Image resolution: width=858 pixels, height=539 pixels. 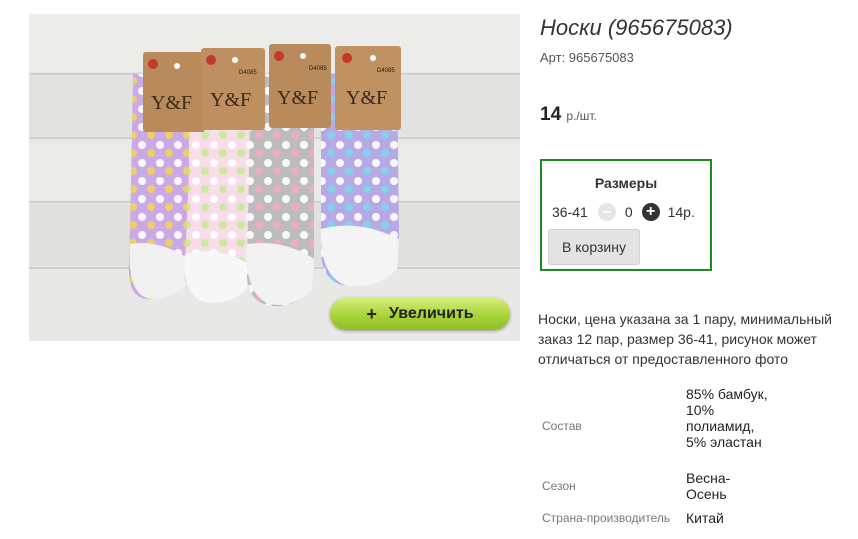 I want to click on label-code-2: D4085, so click(x=248, y=73).